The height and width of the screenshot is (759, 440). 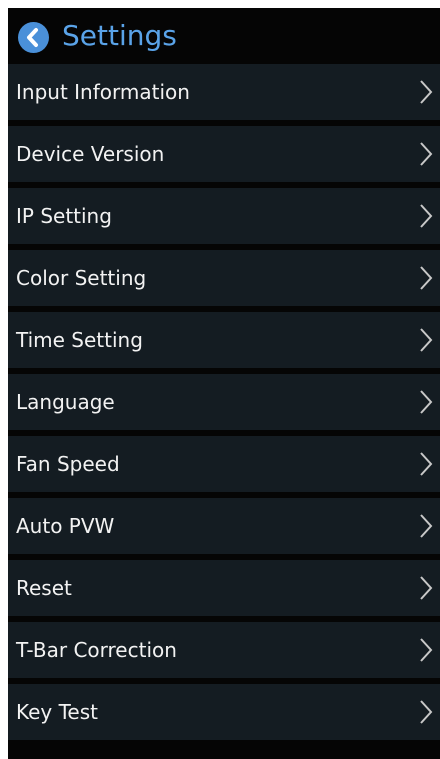 I want to click on menu-item-label: Auto PVW, so click(x=65, y=526).